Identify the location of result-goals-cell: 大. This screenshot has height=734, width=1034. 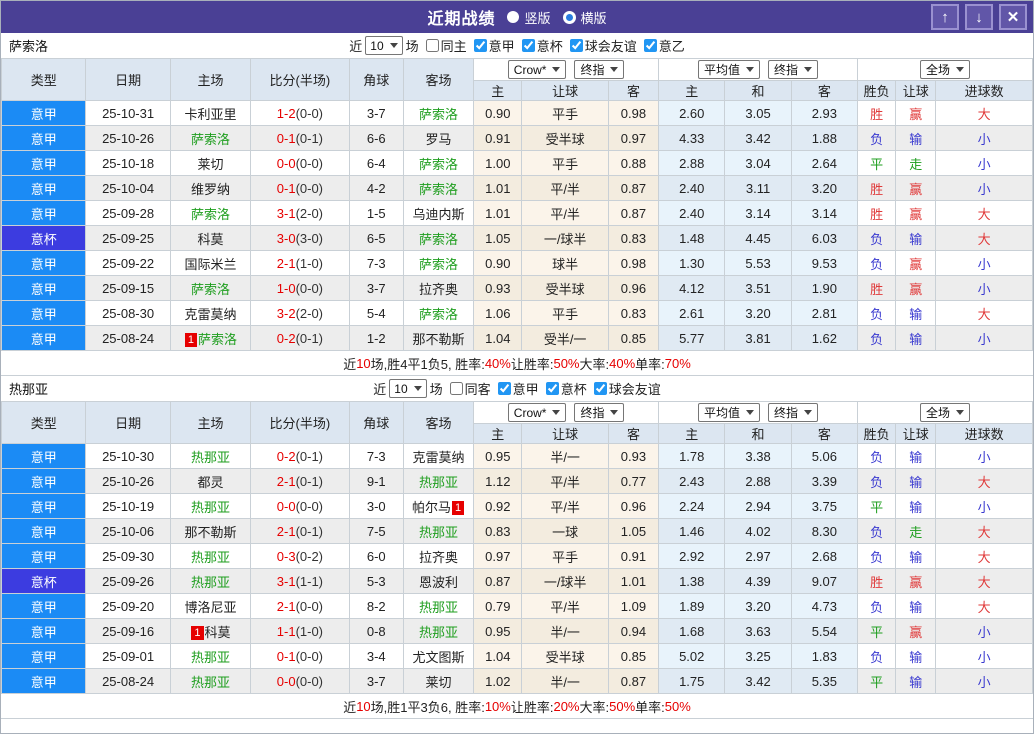
(984, 531).